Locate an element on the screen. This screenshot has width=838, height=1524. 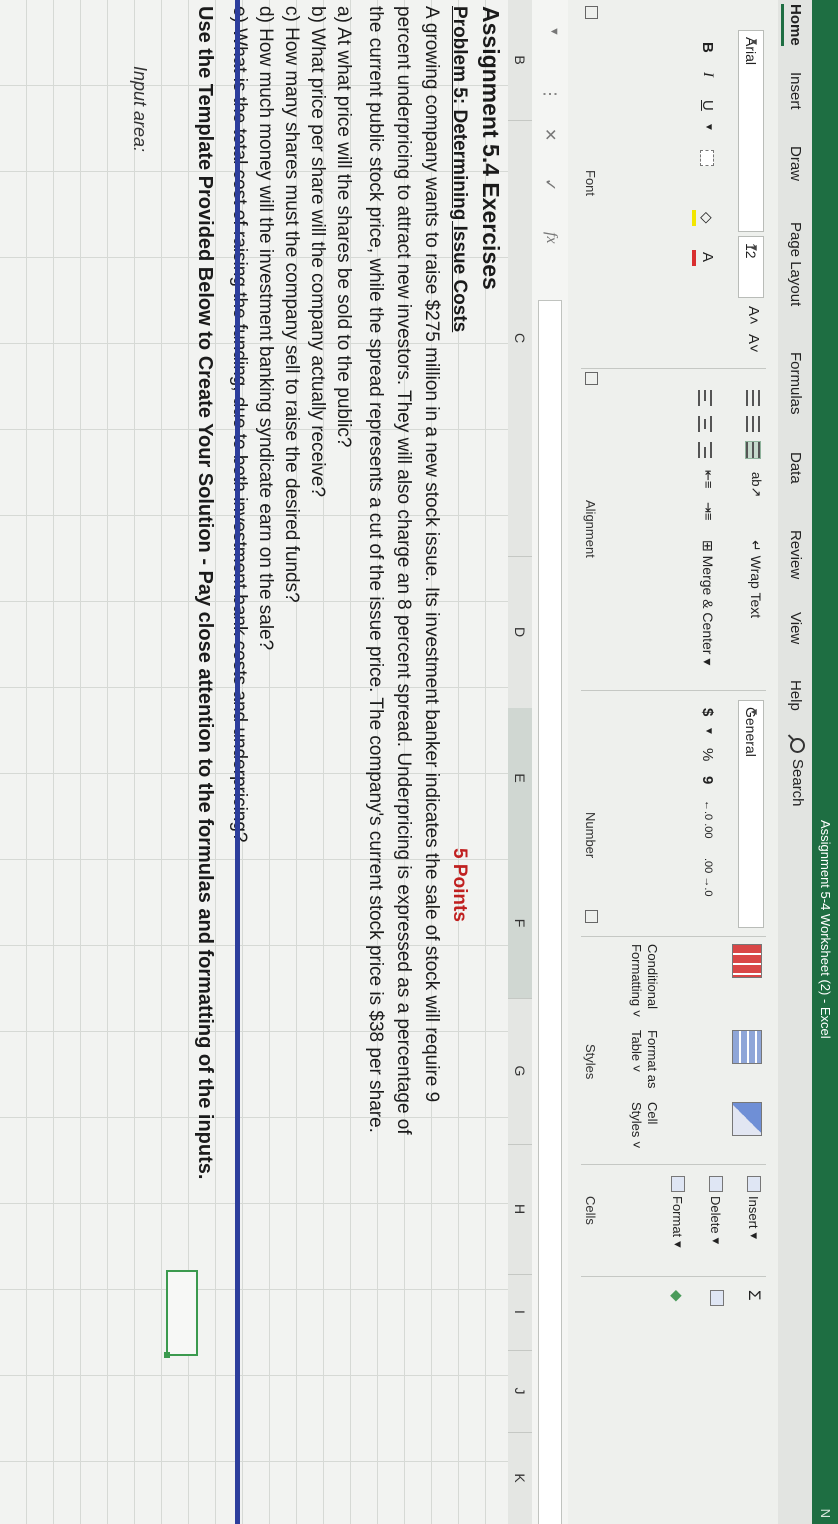
shrink-font-button: A˅ is located at coordinates (753, 343).